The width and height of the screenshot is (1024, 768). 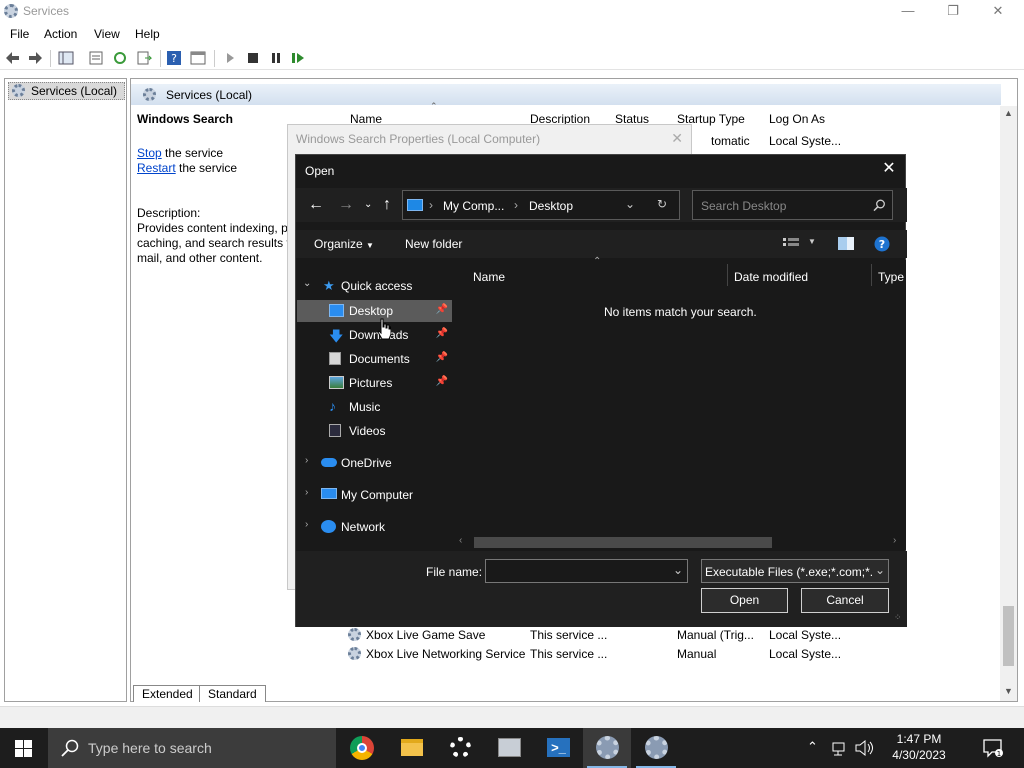 I want to click on settings-taskbar-button, so click(x=460, y=748).